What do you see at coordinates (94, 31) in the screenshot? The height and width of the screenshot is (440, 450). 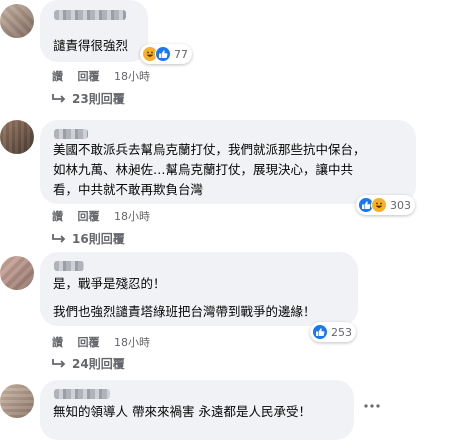 I see `comment-bubble: 譴責得很強烈` at bounding box center [94, 31].